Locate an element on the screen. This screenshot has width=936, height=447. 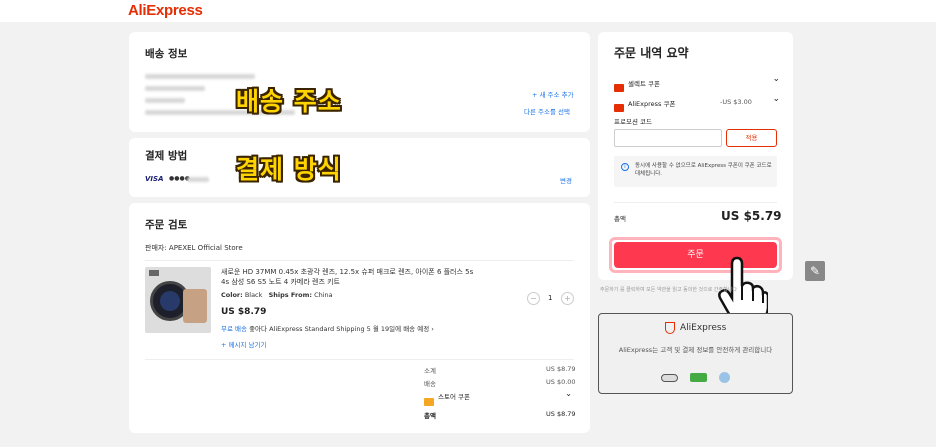
shipping-cost-label: 배송 is located at coordinates (430, 384).